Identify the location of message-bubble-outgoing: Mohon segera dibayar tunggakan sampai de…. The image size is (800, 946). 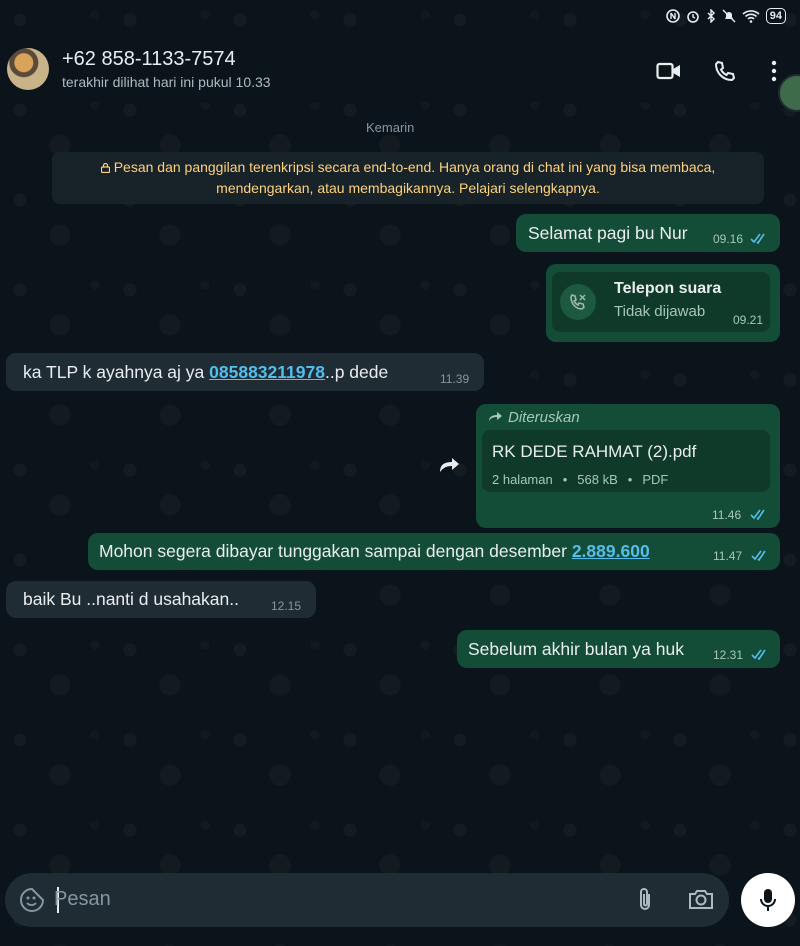
(434, 551).